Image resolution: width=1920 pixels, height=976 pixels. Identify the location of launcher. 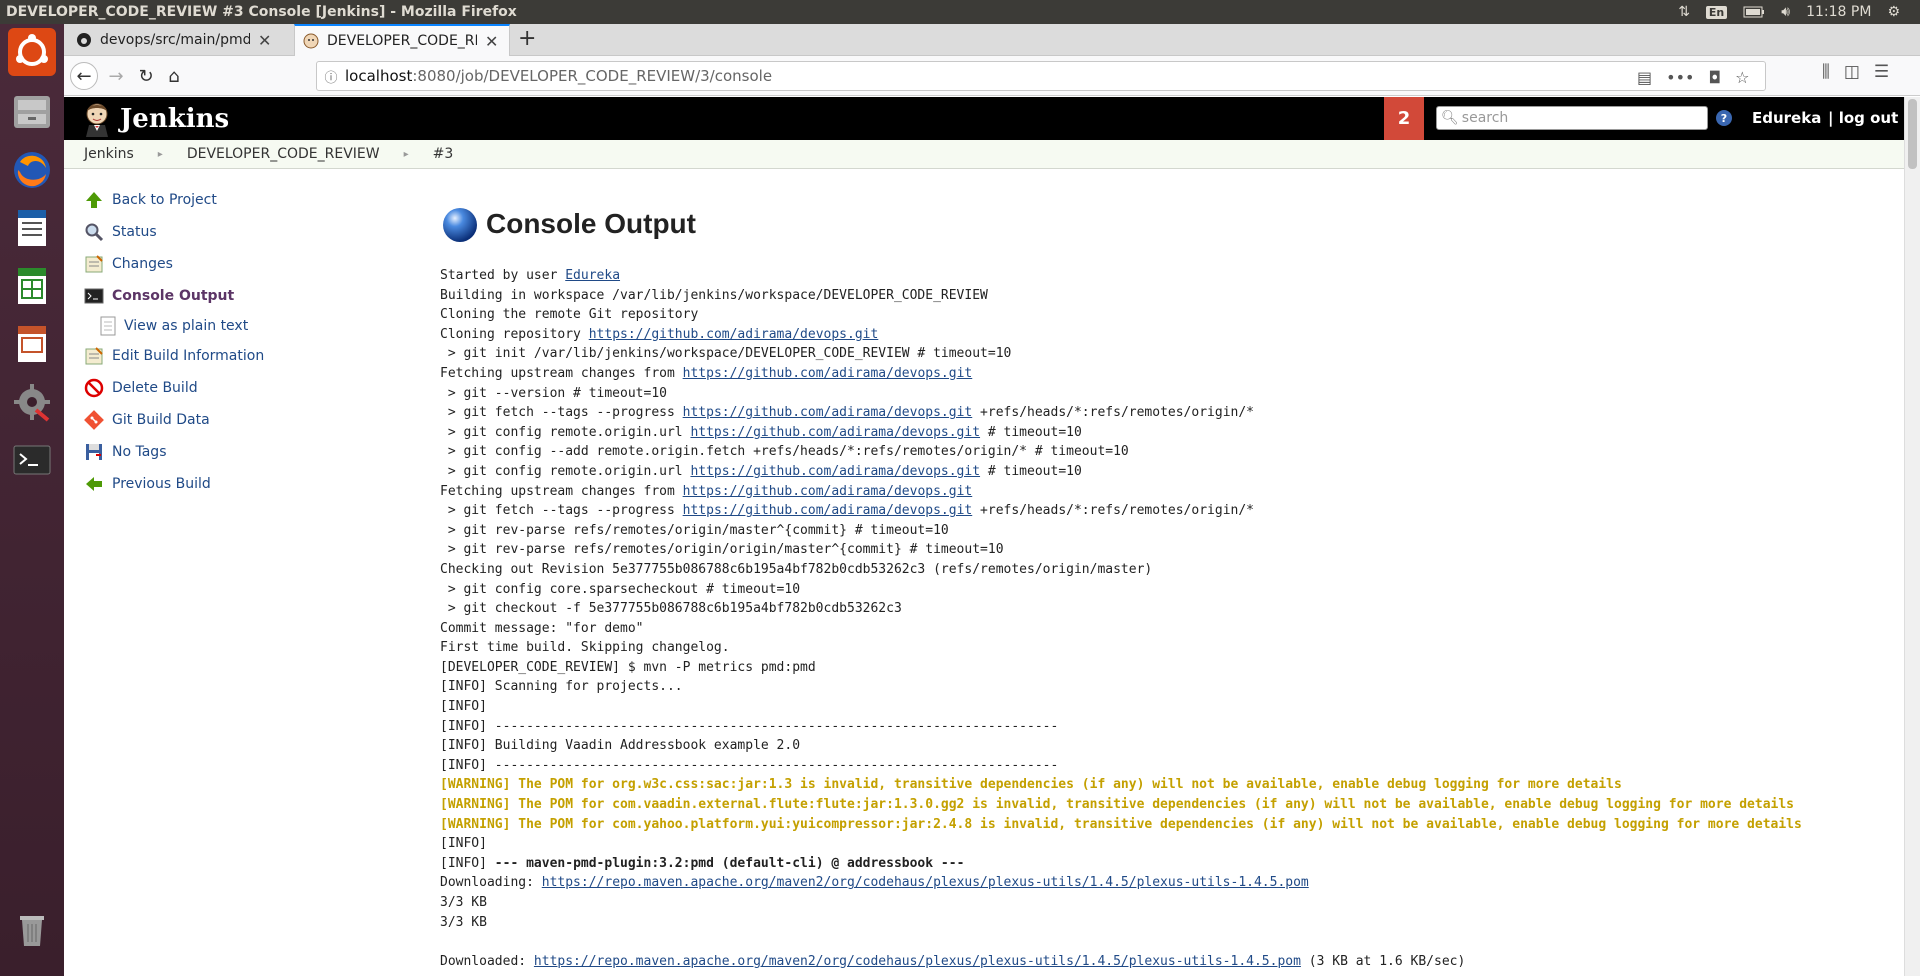
(32, 500).